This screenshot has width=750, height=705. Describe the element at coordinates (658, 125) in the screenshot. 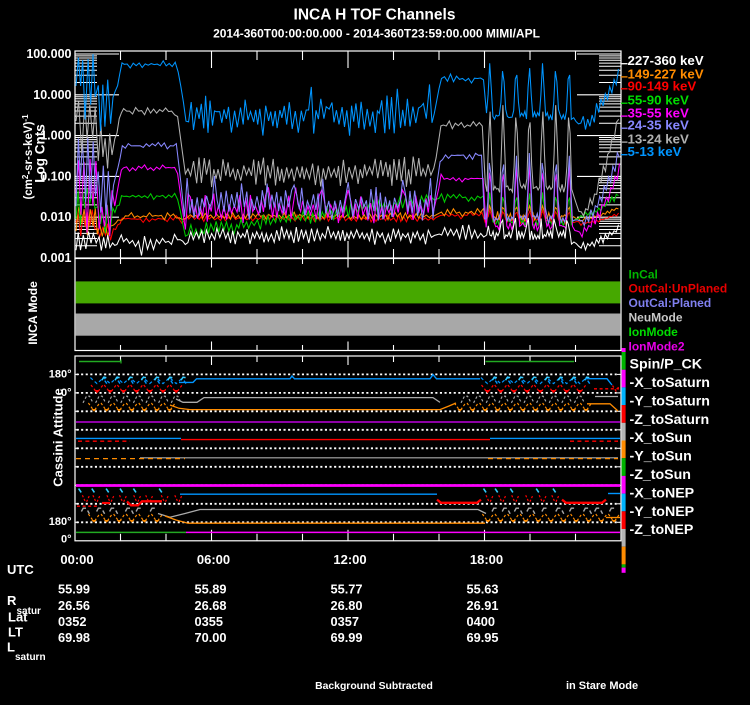

I see `svg-text: 24-35 keV` at that location.